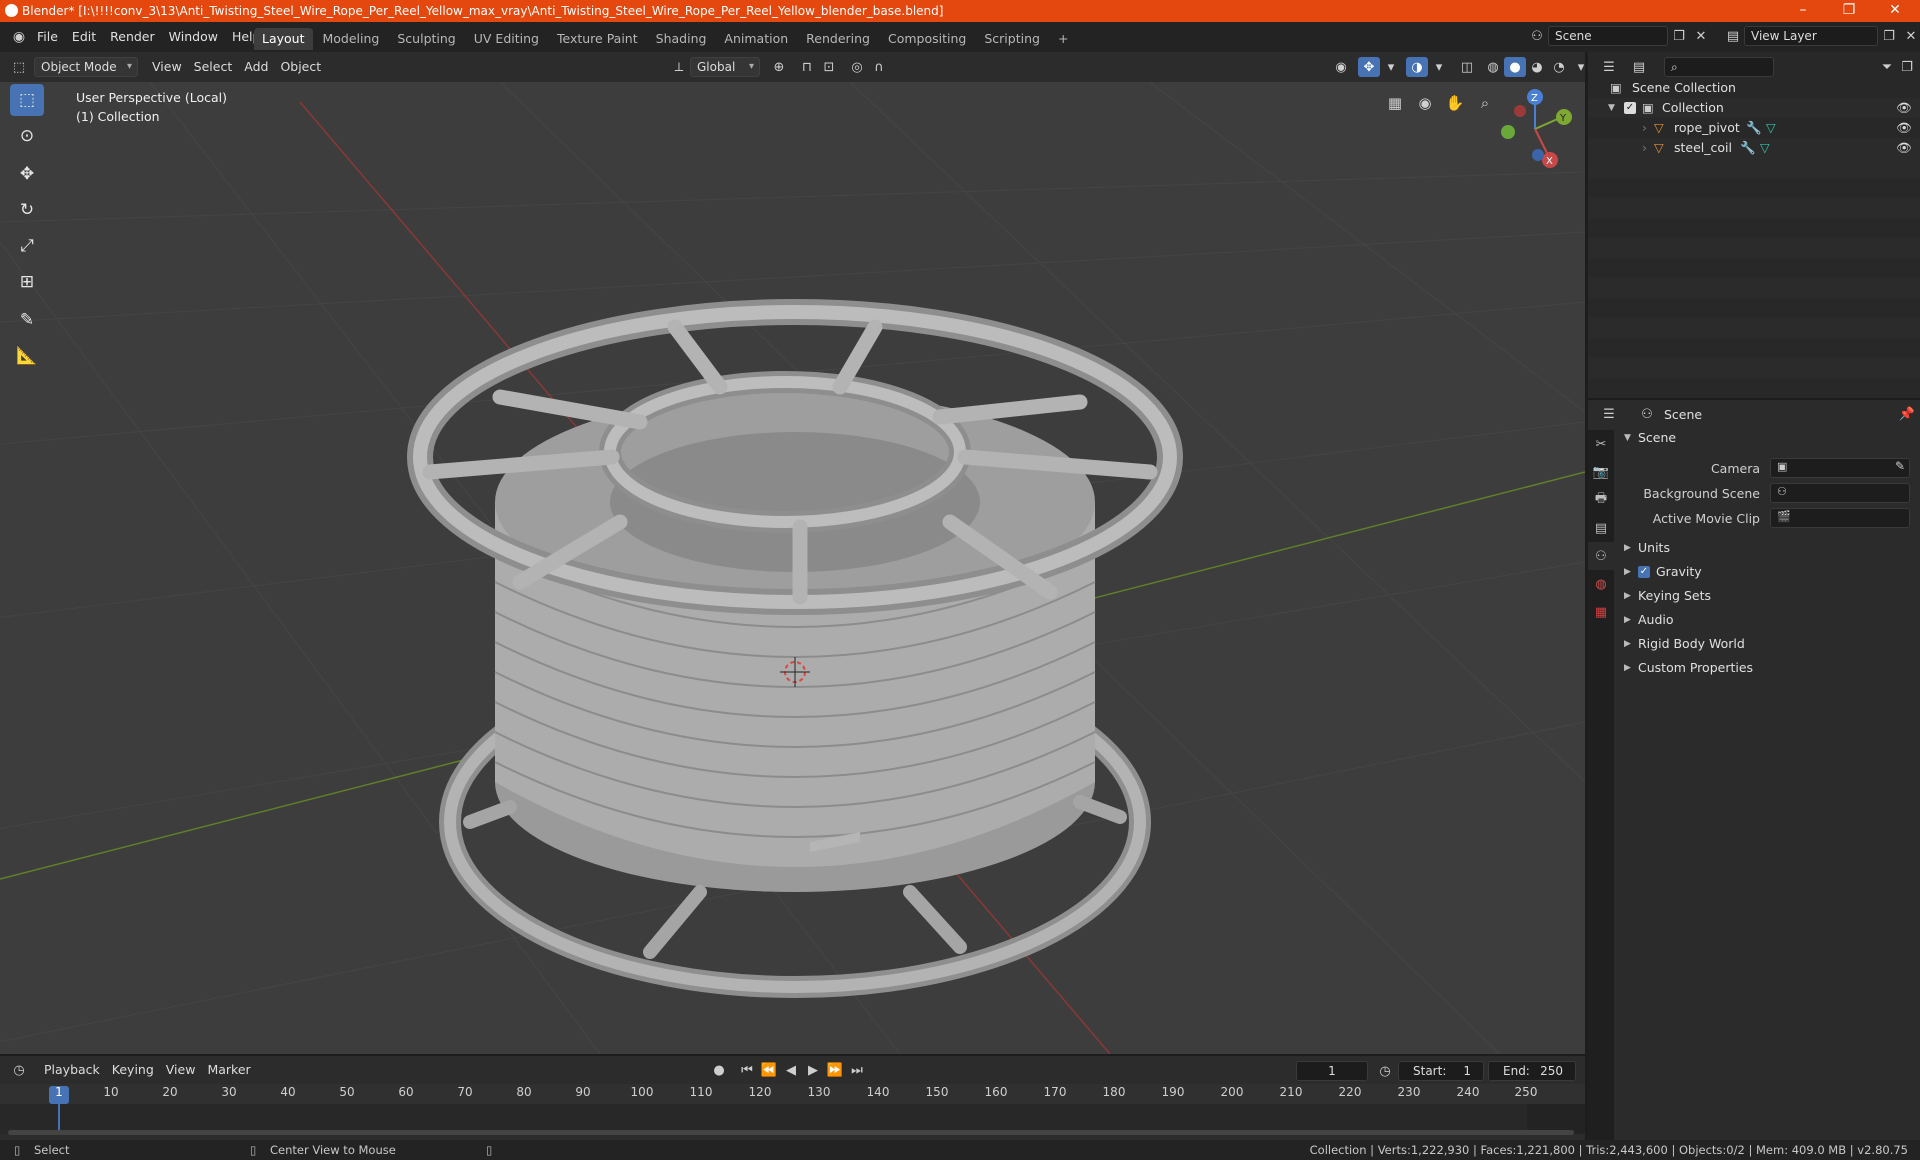 This screenshot has width=1920, height=1160. What do you see at coordinates (1754, 108) in the screenshot?
I see `outliner-row-collection: ▼ ✓ ▣ Collection 👁` at bounding box center [1754, 108].